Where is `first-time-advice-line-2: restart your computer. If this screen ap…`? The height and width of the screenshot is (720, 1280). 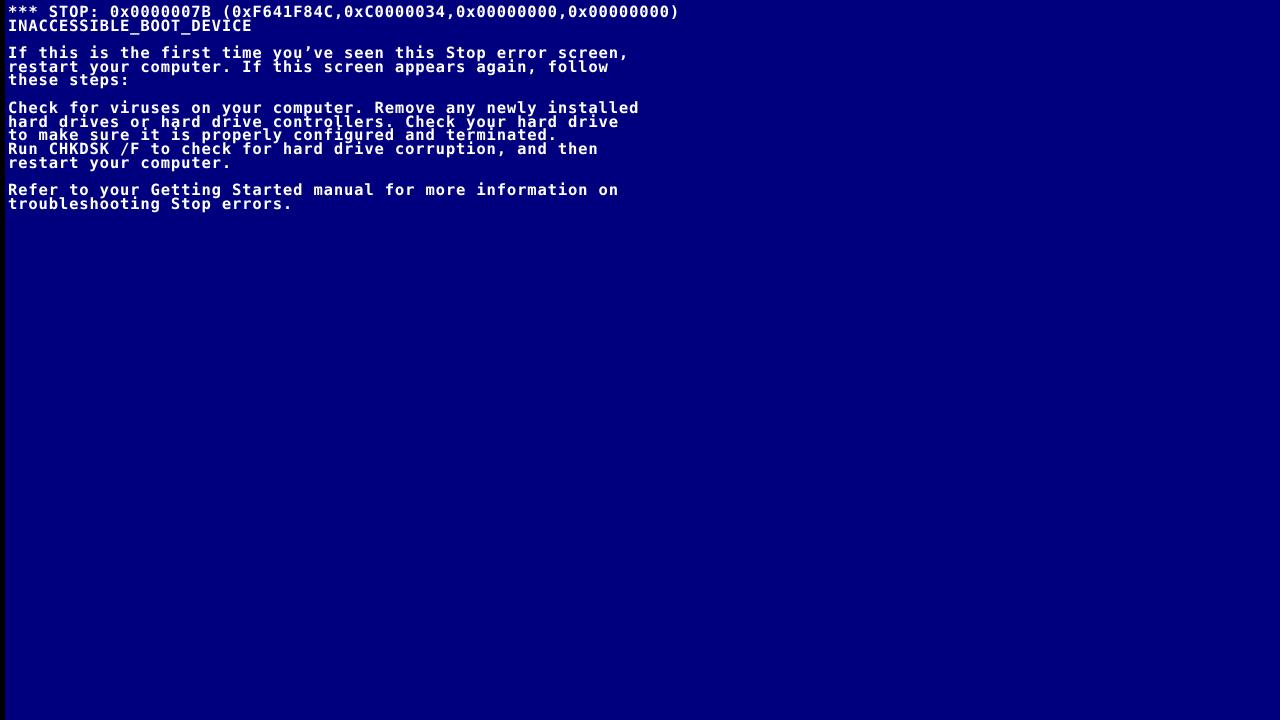 first-time-advice-line-2: restart your computer. If this screen ap… is located at coordinates (308, 66).